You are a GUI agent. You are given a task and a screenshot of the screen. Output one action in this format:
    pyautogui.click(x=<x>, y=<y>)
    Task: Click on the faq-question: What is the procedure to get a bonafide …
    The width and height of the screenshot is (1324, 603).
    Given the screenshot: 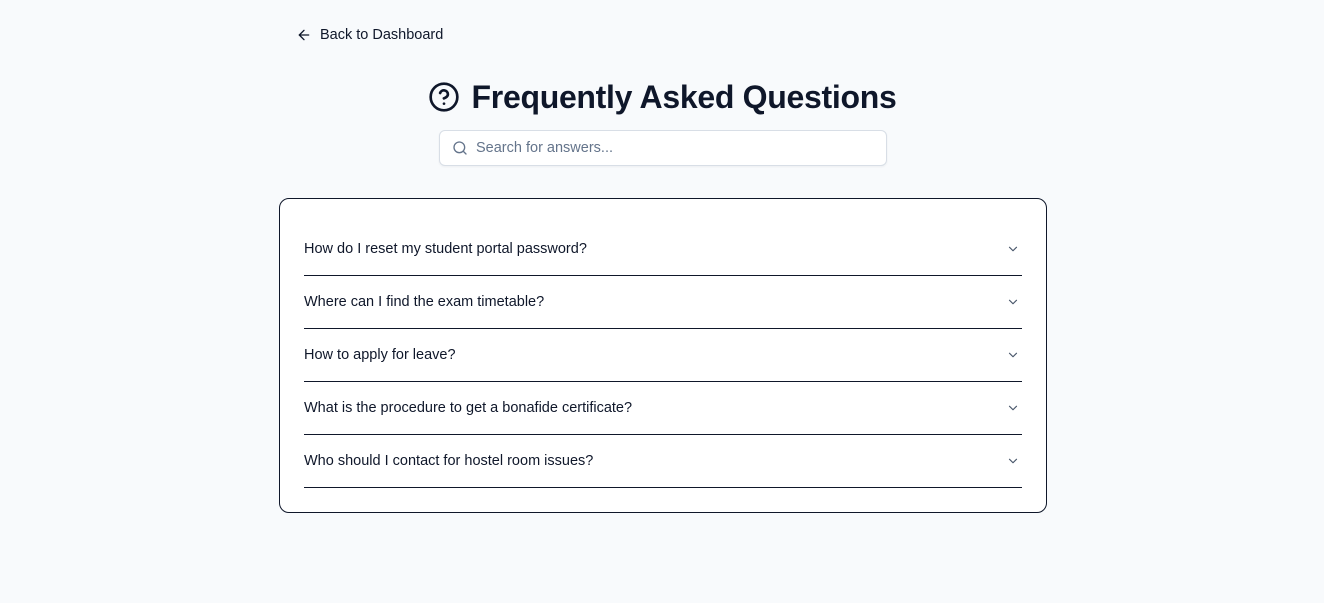 What is the action you would take?
    pyautogui.click(x=468, y=408)
    